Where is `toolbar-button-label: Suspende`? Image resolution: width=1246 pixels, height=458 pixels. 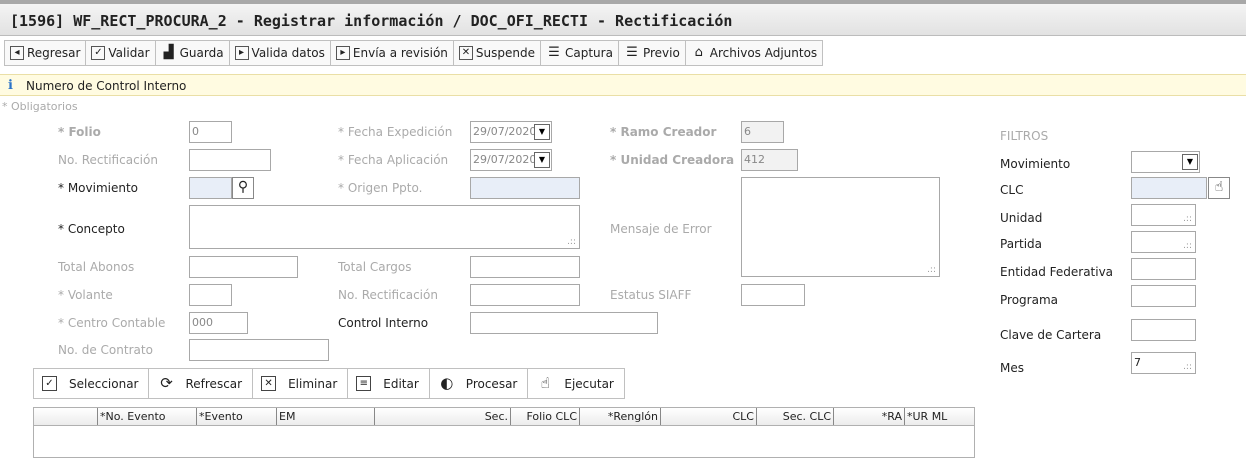
toolbar-button-label: Suspende is located at coordinates (505, 53).